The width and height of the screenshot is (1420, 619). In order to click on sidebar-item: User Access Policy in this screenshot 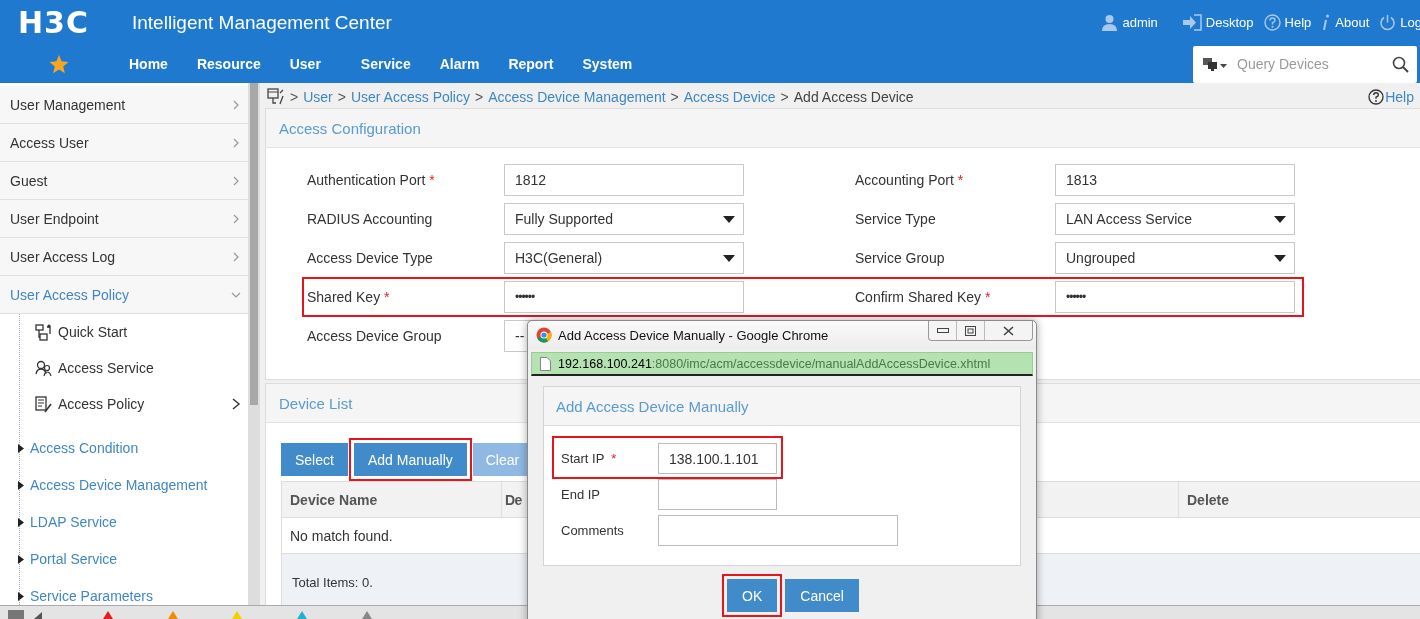, I will do `click(124, 295)`.